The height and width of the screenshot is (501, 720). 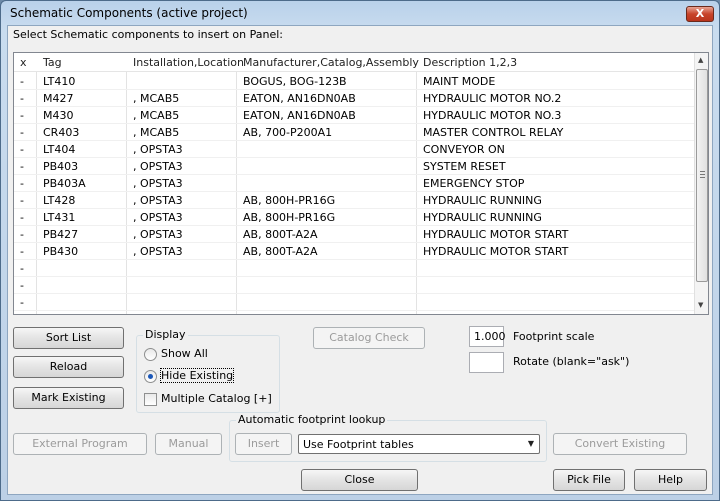 What do you see at coordinates (59, 200) in the screenshot?
I see `cell-tag: LT428` at bounding box center [59, 200].